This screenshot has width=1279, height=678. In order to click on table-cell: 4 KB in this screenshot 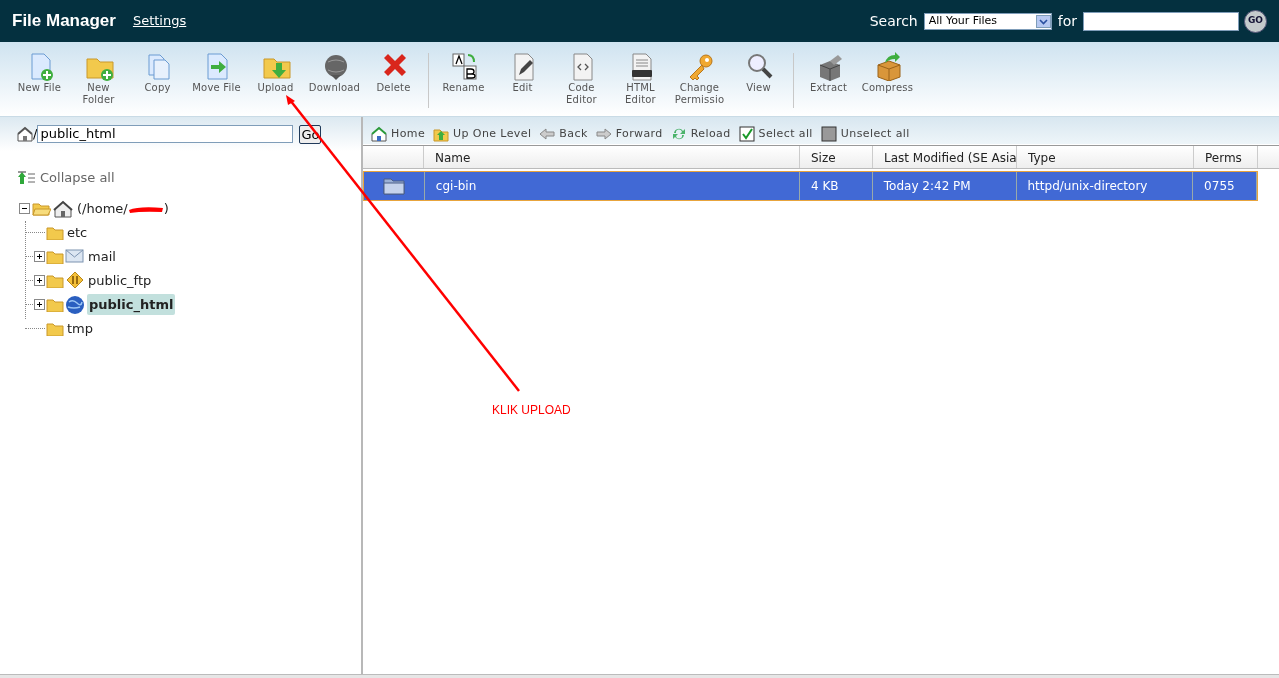, I will do `click(836, 186)`.